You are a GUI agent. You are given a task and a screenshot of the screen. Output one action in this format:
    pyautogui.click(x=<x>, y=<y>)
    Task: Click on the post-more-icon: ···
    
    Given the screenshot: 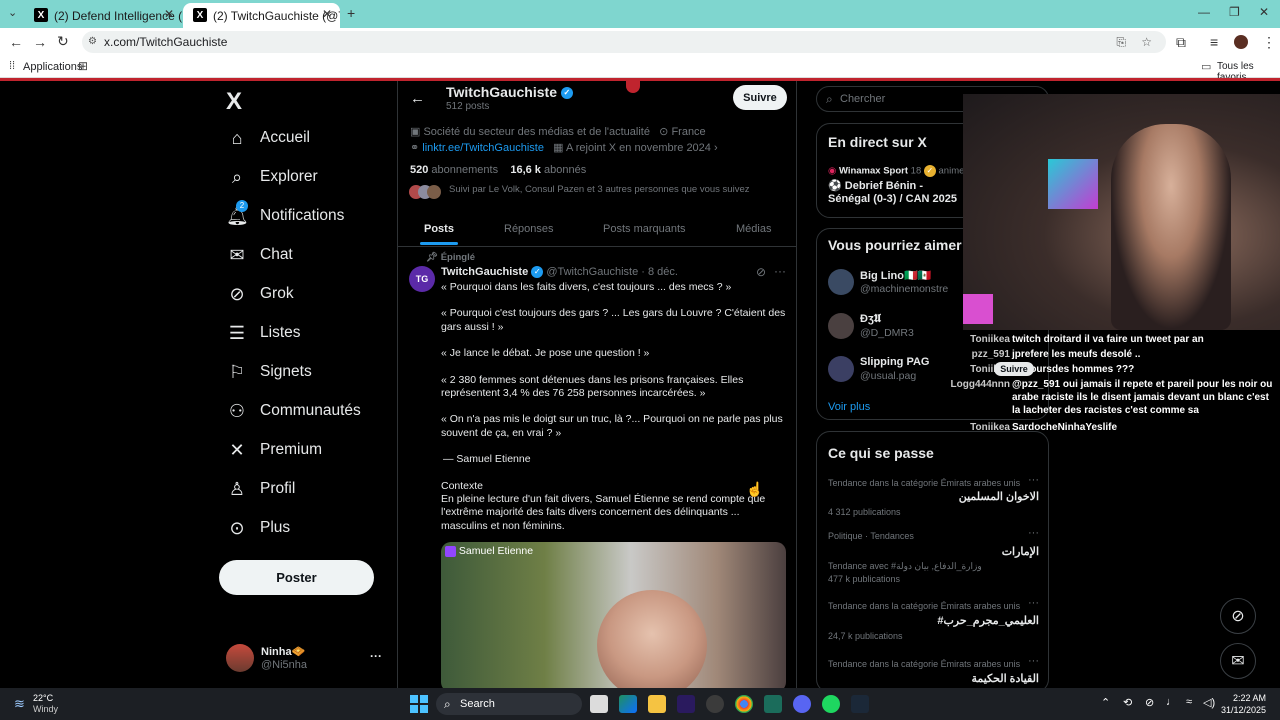 What is the action you would take?
    pyautogui.click(x=780, y=271)
    